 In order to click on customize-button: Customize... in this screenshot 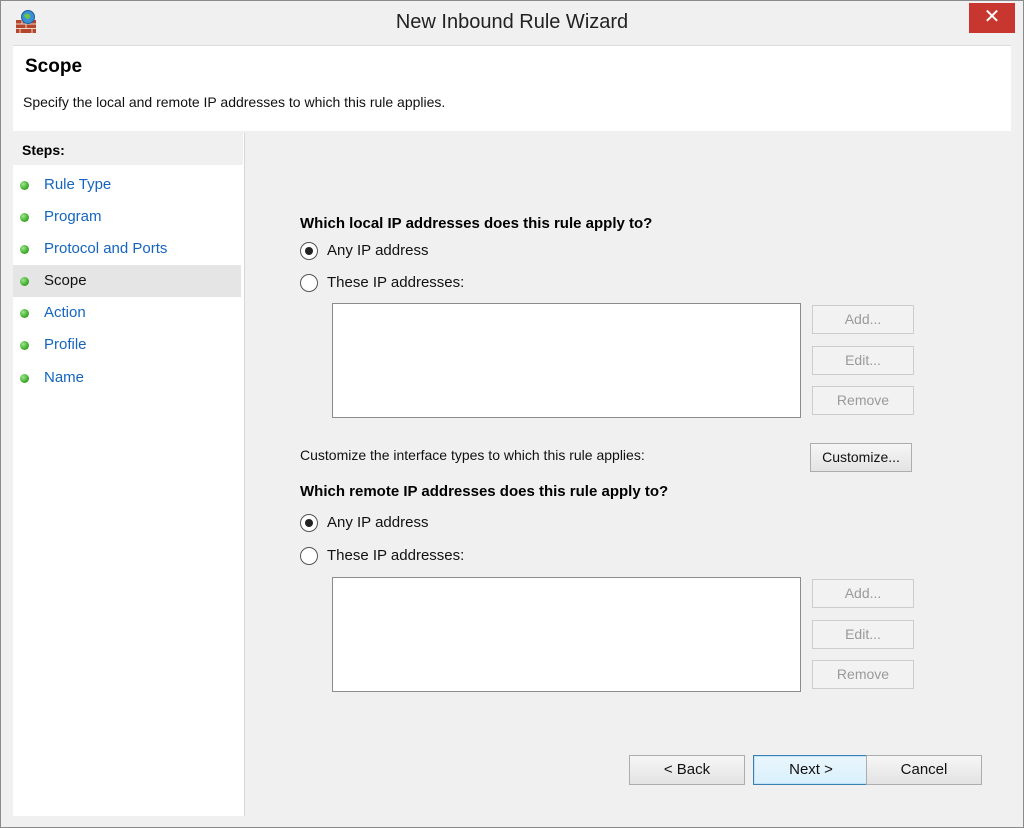, I will do `click(861, 457)`.